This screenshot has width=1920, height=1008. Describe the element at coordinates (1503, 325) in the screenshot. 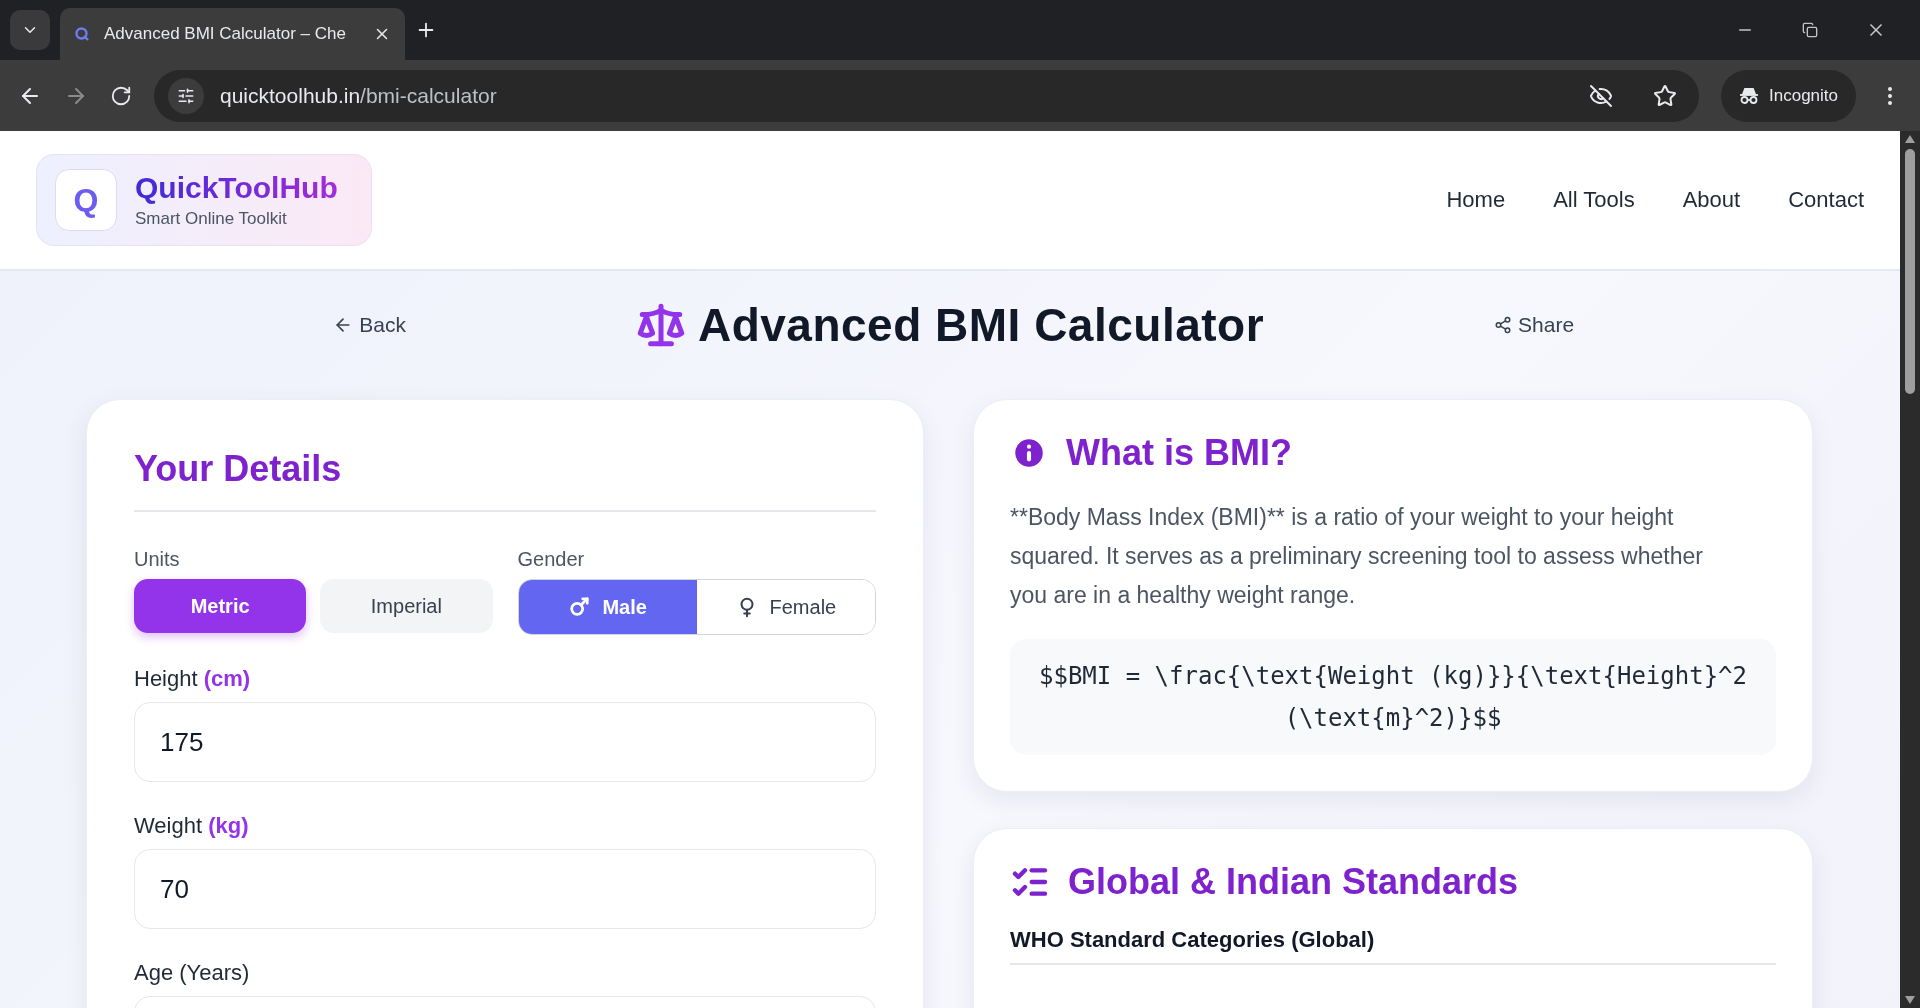

I see `share-icon` at that location.